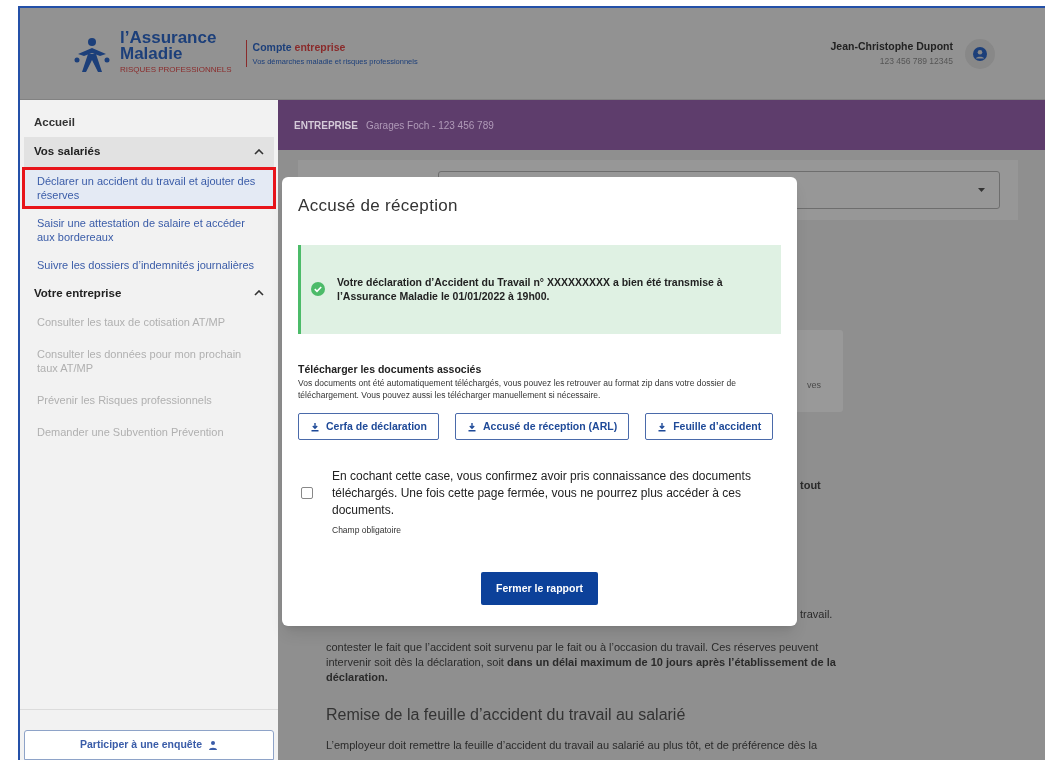 The image size is (1045, 760). Describe the element at coordinates (299, 47) in the screenshot. I see `account-title: Compte entreprise` at that location.